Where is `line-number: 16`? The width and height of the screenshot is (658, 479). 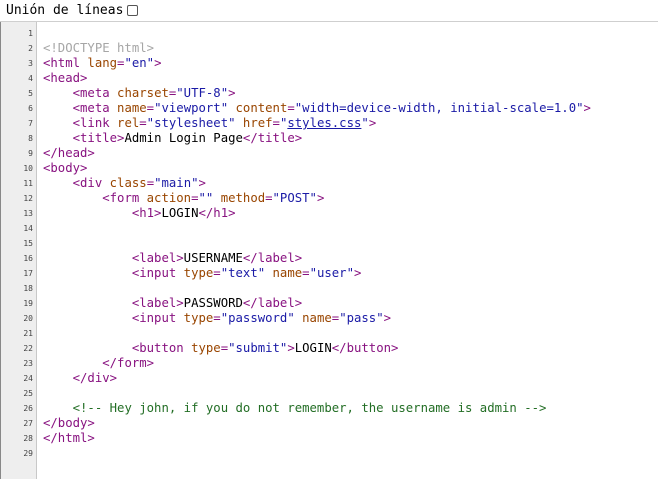
line-number: 16 is located at coordinates (28, 258).